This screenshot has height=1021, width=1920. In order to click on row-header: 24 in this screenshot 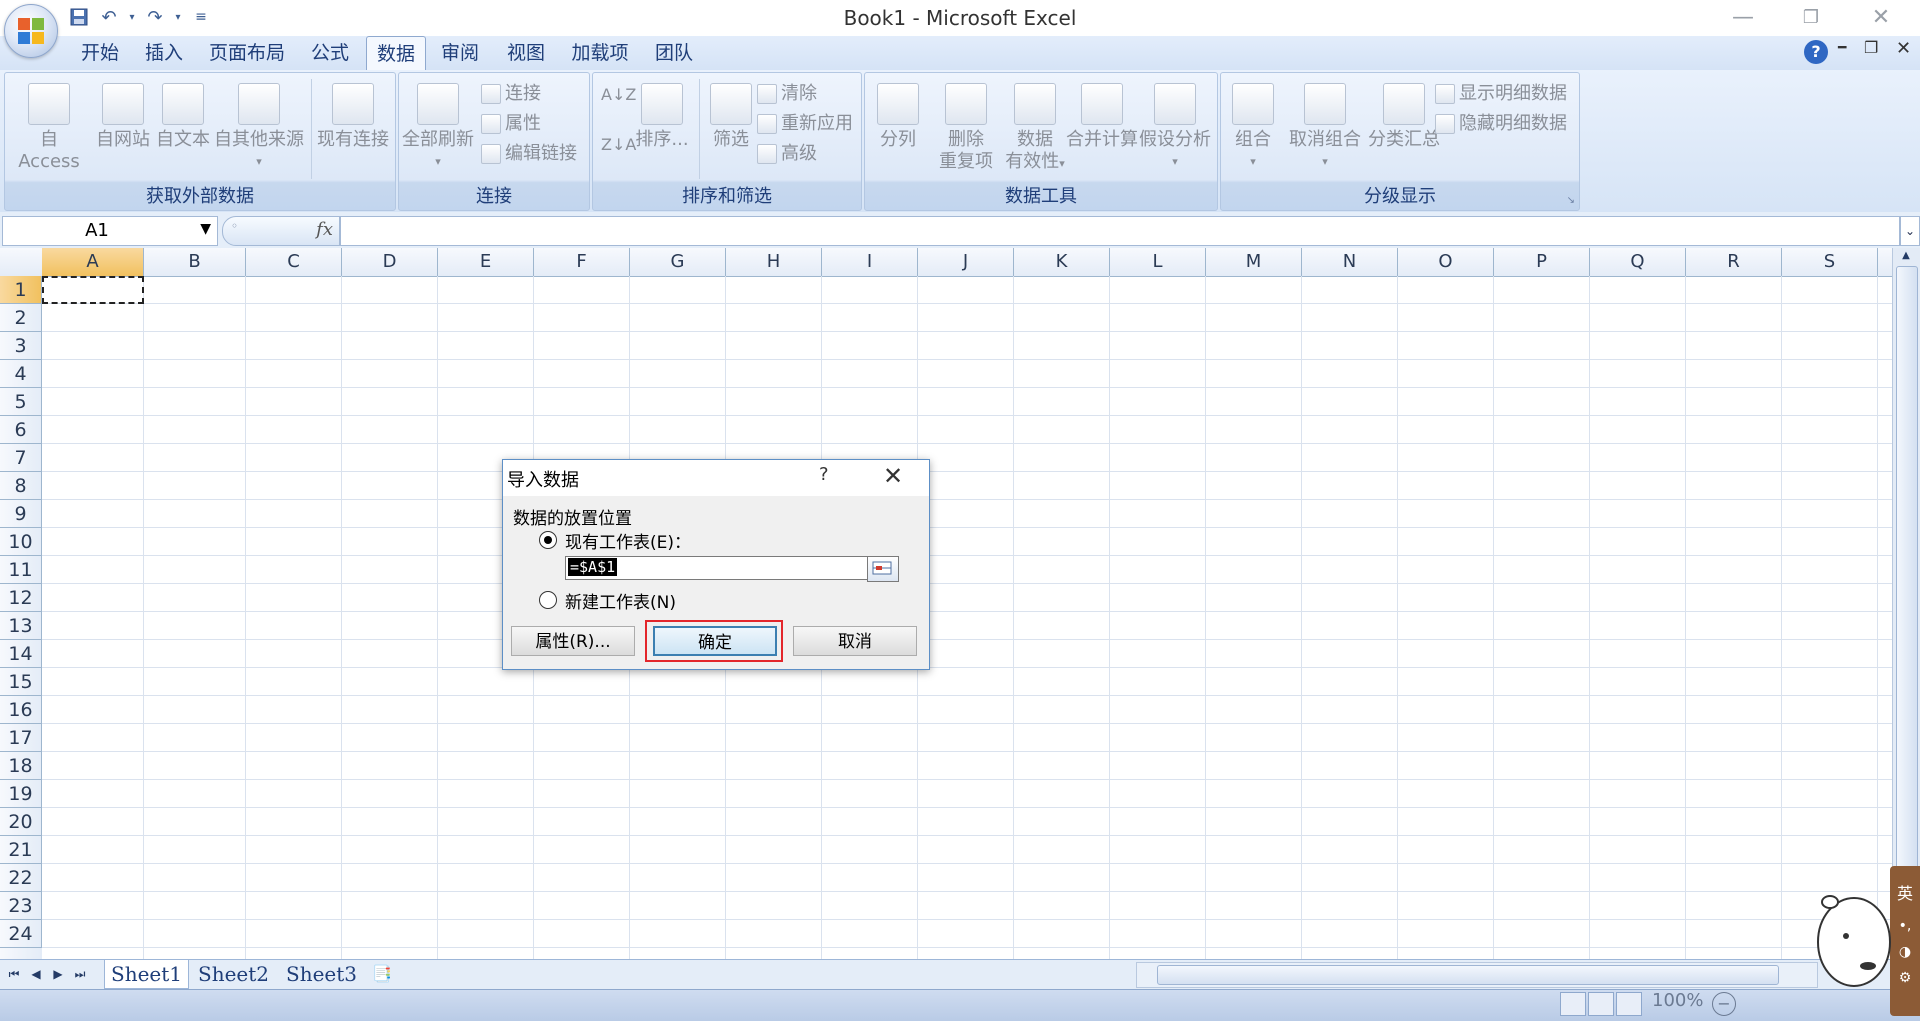, I will do `click(21, 934)`.